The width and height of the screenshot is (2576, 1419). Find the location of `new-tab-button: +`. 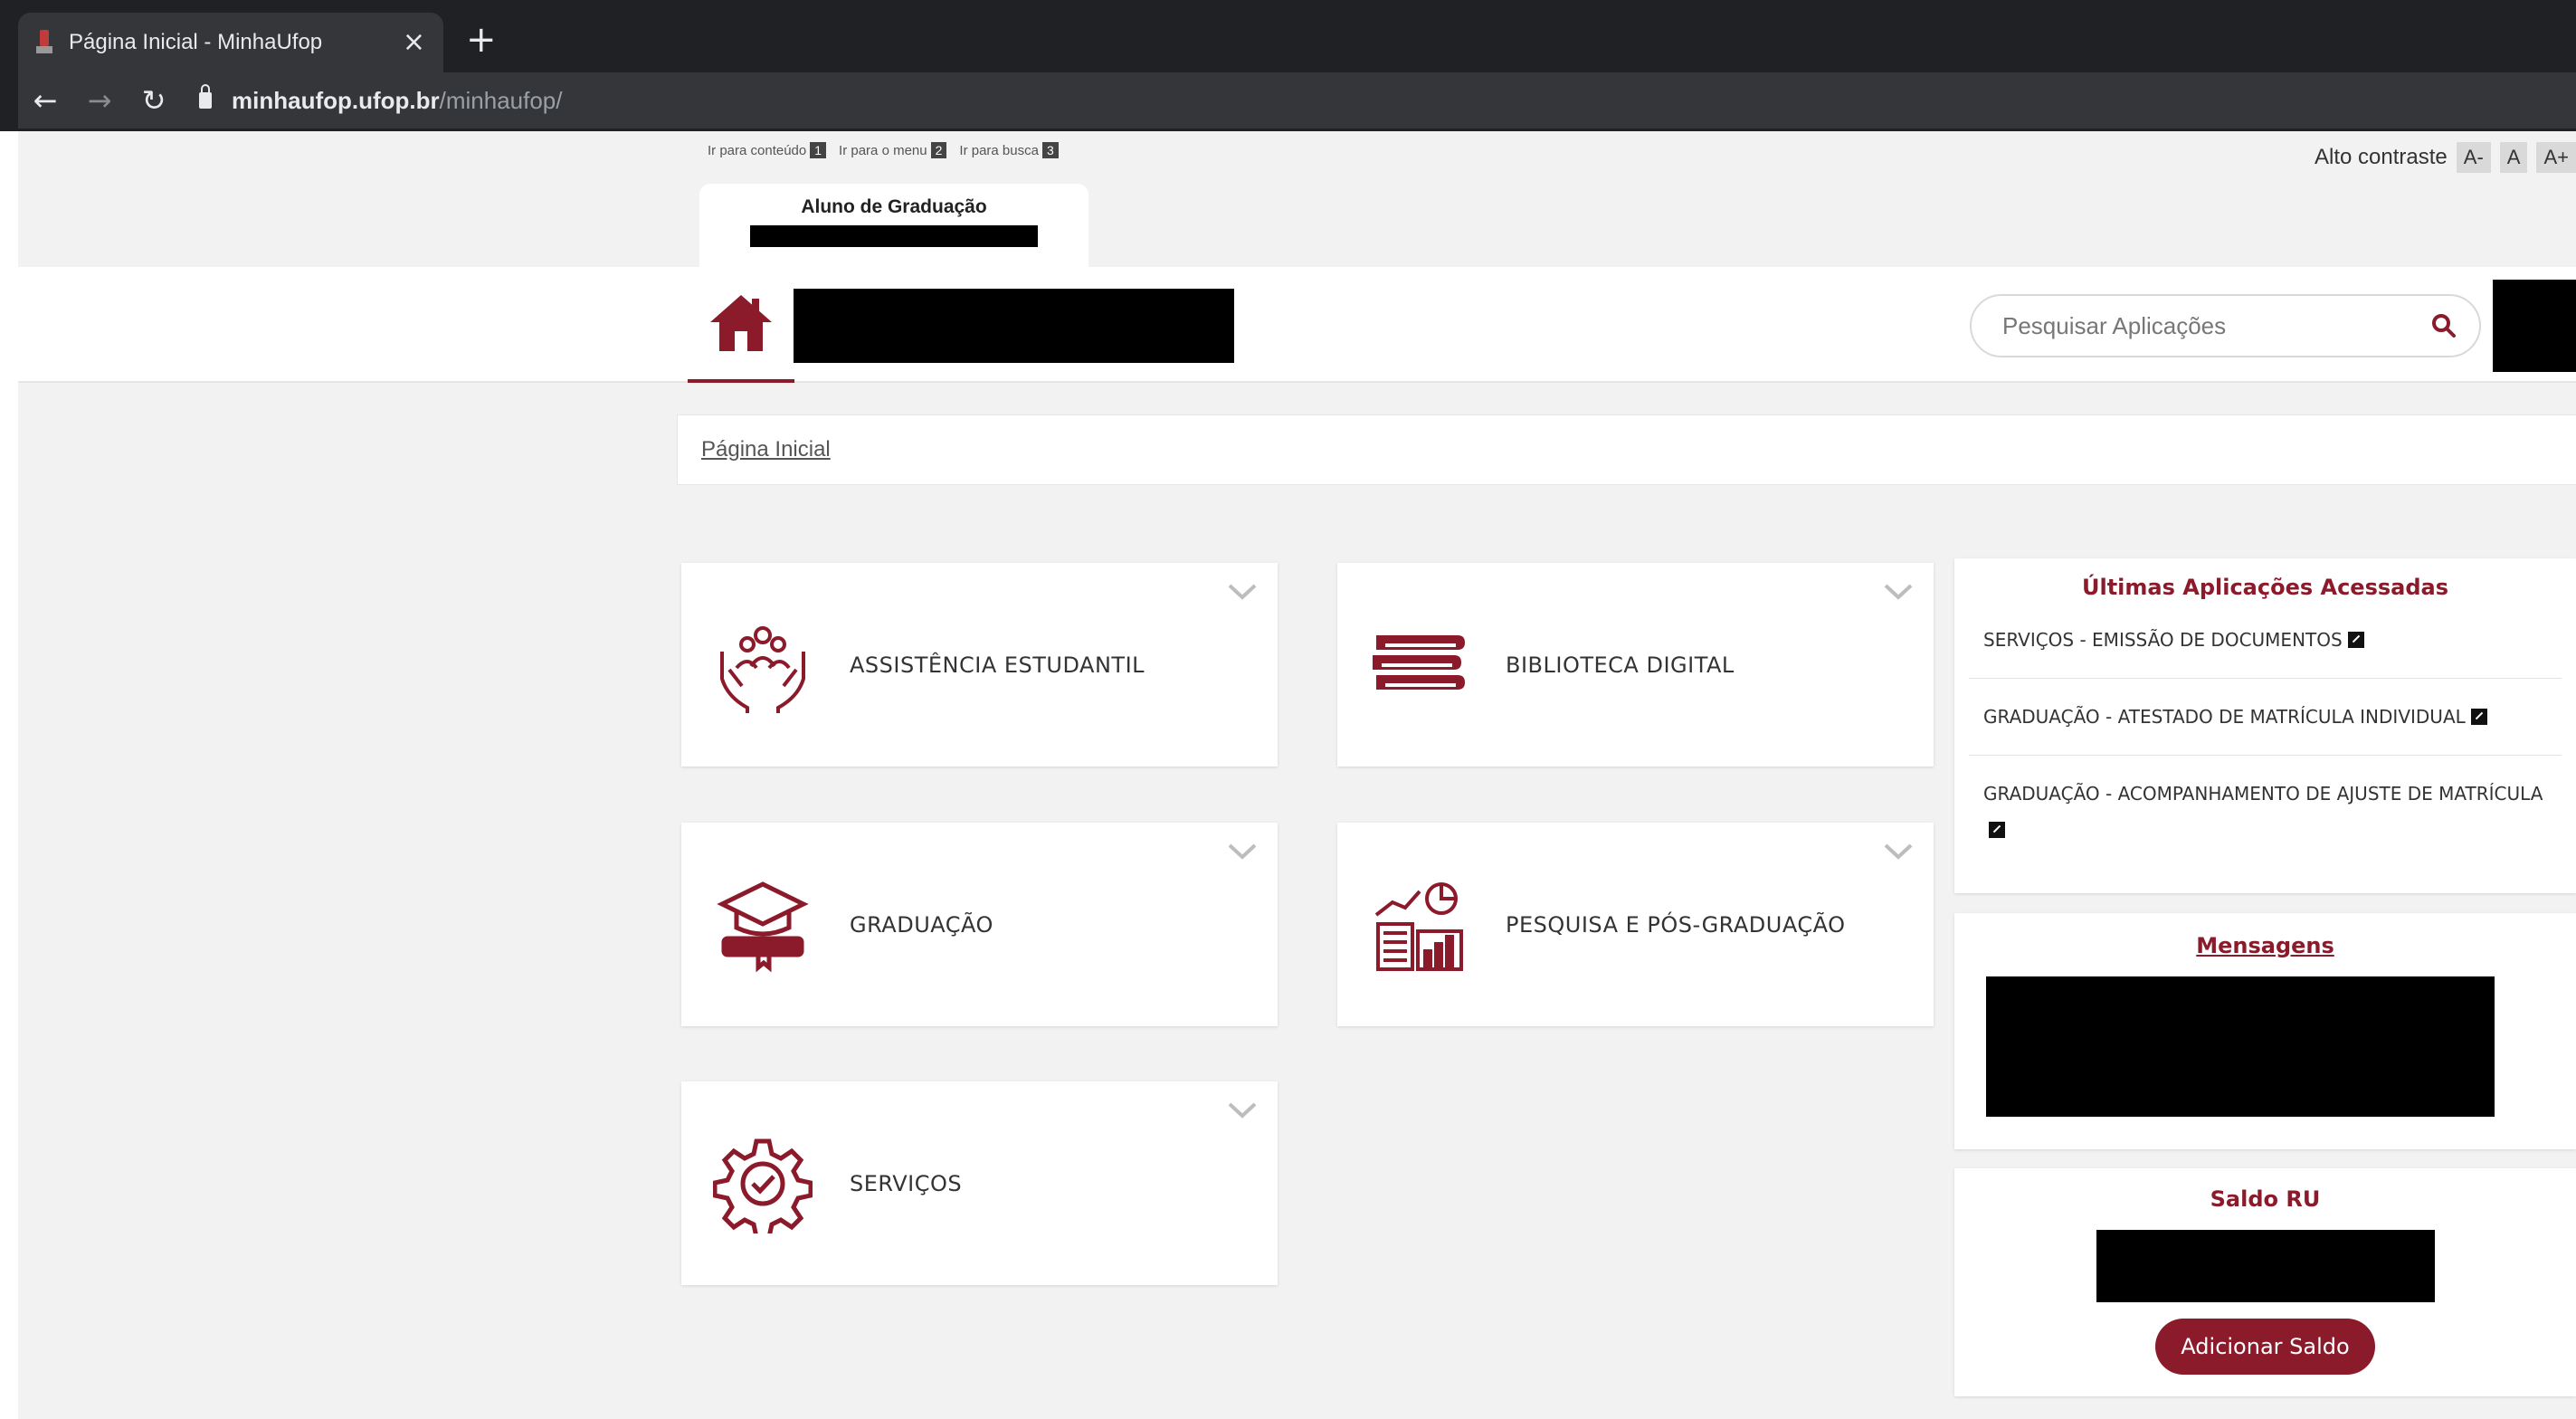

new-tab-button: + is located at coordinates (481, 40).